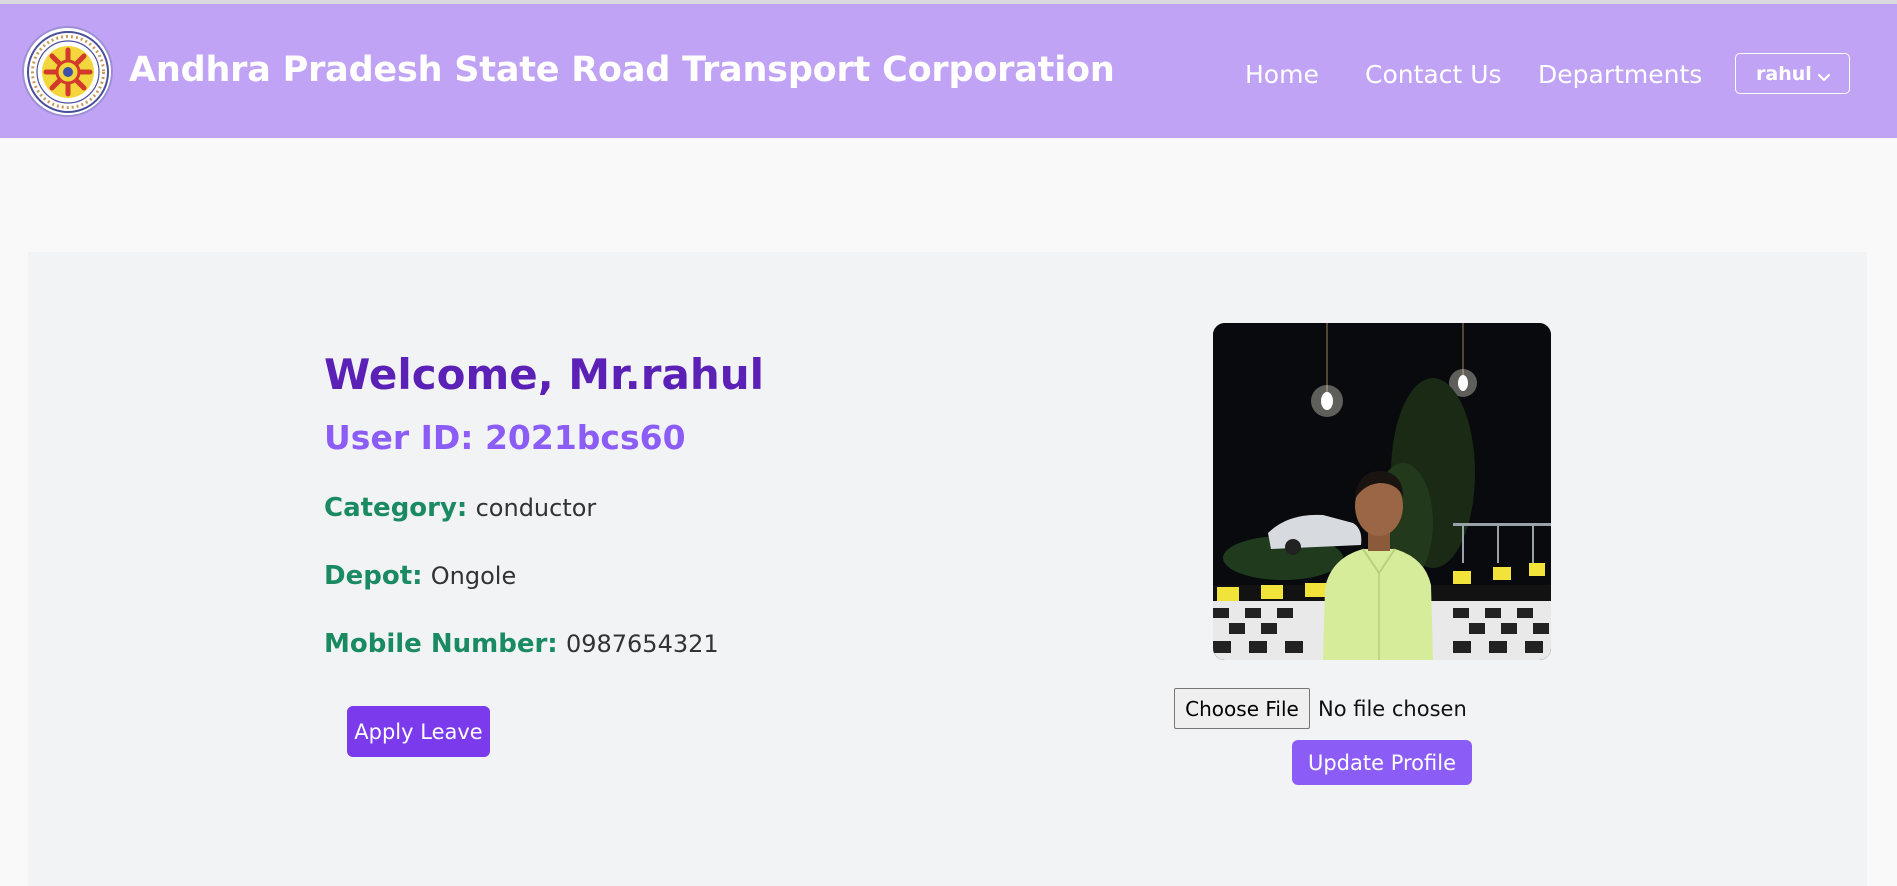 The image size is (1897, 886). What do you see at coordinates (1620, 74) in the screenshot?
I see `nav-departments-link: Departments` at bounding box center [1620, 74].